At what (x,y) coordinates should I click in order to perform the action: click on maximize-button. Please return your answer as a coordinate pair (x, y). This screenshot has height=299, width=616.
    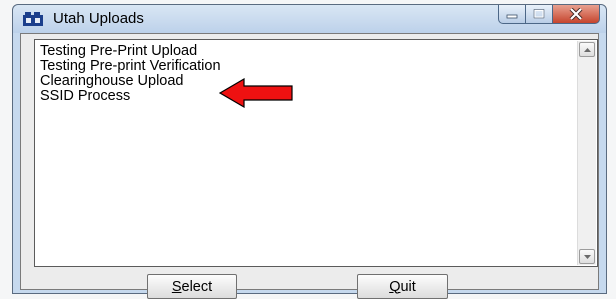
    Looking at the image, I should click on (539, 14).